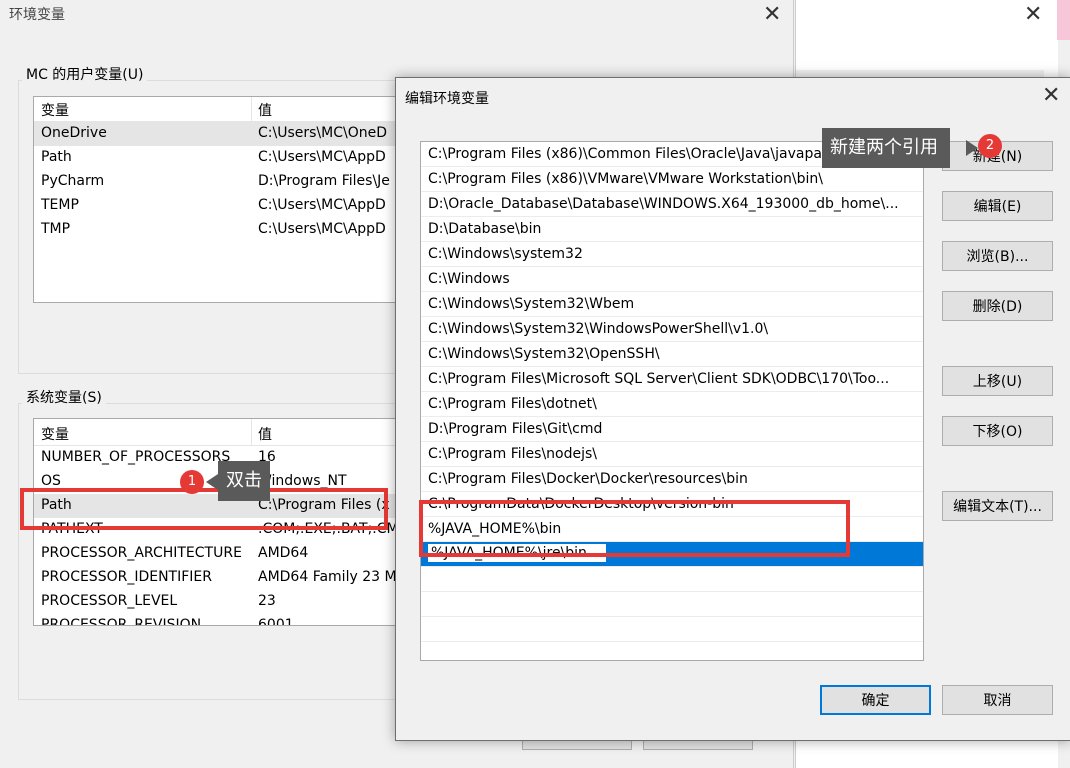  What do you see at coordinates (234, 432) in the screenshot?
I see `system-vars-header: 变量 值` at bounding box center [234, 432].